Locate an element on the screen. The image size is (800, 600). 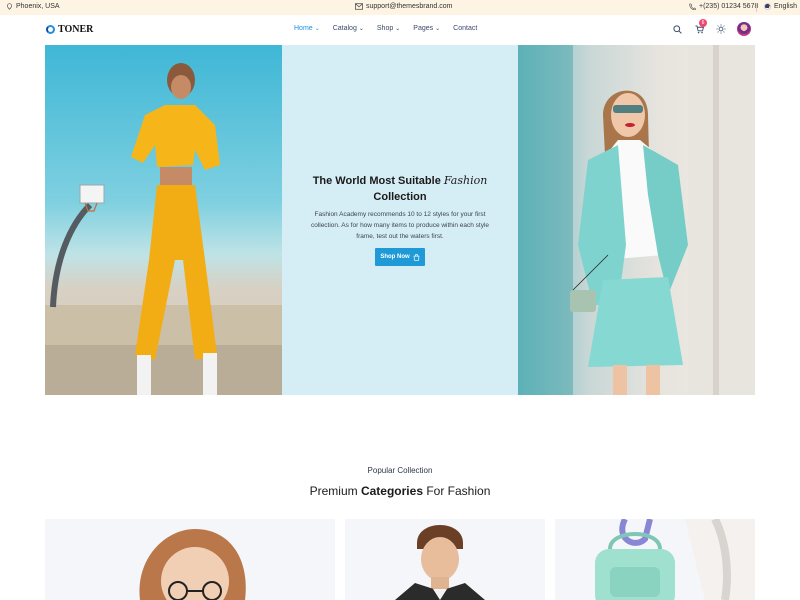
location-info: Phoenix, USA is located at coordinates (33, 6).